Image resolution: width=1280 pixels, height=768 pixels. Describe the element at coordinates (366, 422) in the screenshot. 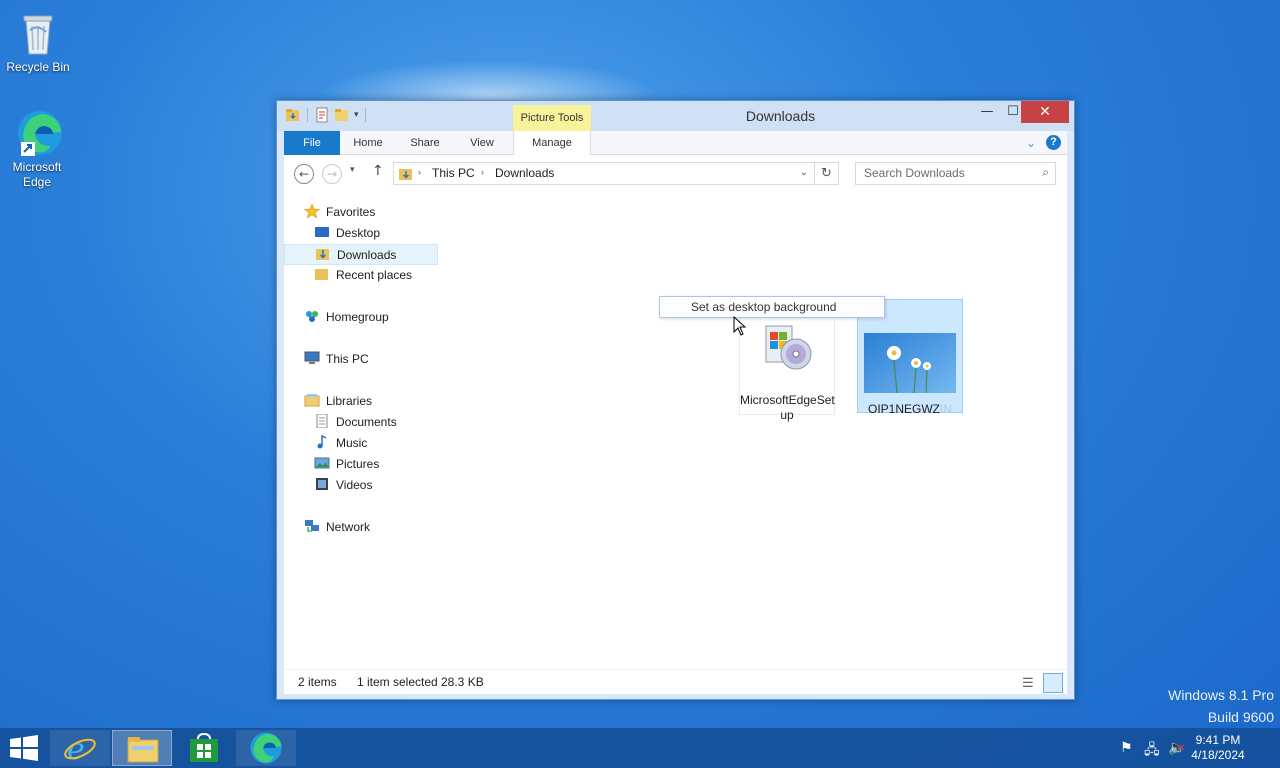

I see `nav-documents-label: Documents` at that location.